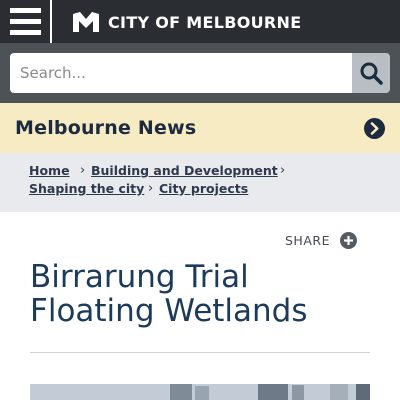 This screenshot has width=400, height=400. Describe the element at coordinates (86, 22) in the screenshot. I see `city-m-logo-icon` at that location.